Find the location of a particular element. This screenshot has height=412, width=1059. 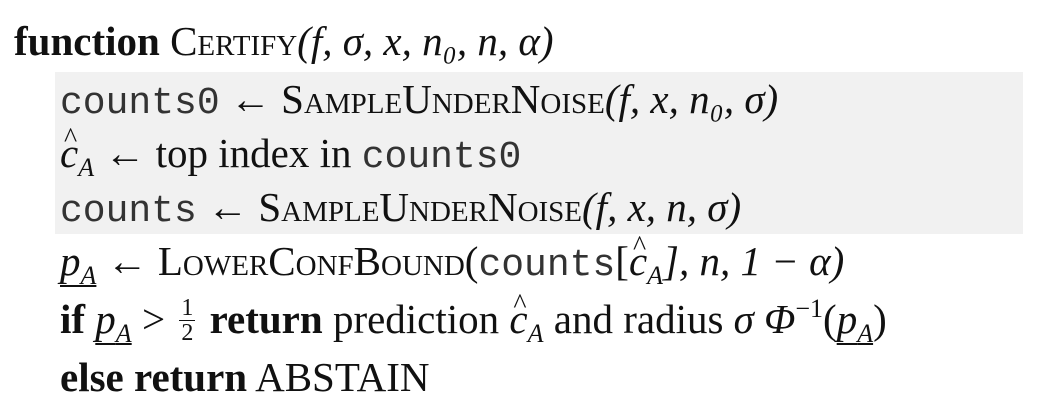

function-args: (f, σ, x, n₀, n, α) is located at coordinates (425, 41).